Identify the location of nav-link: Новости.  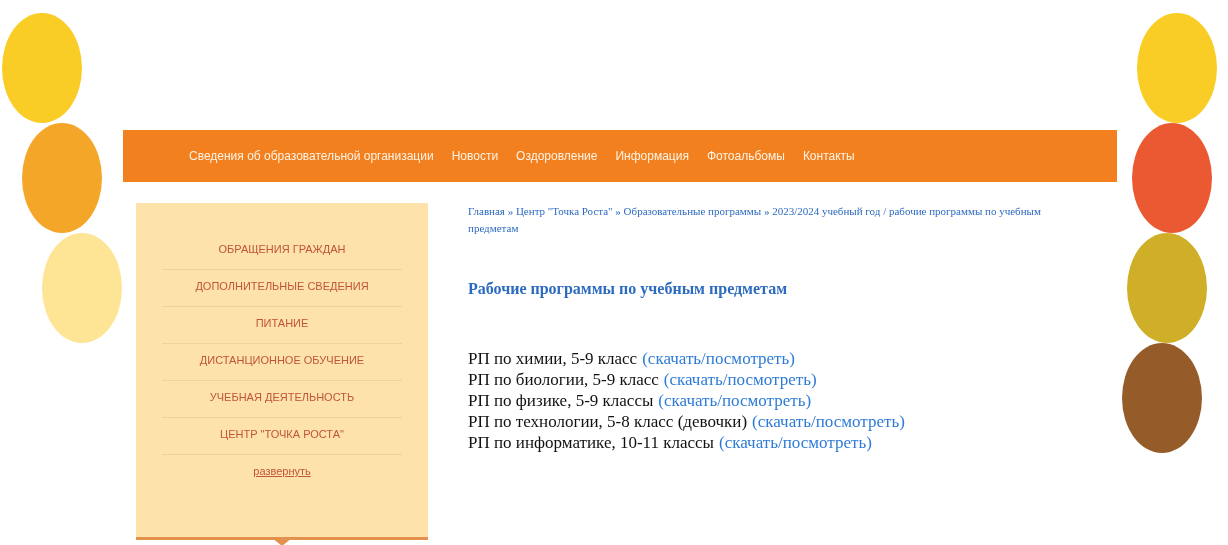
(475, 156).